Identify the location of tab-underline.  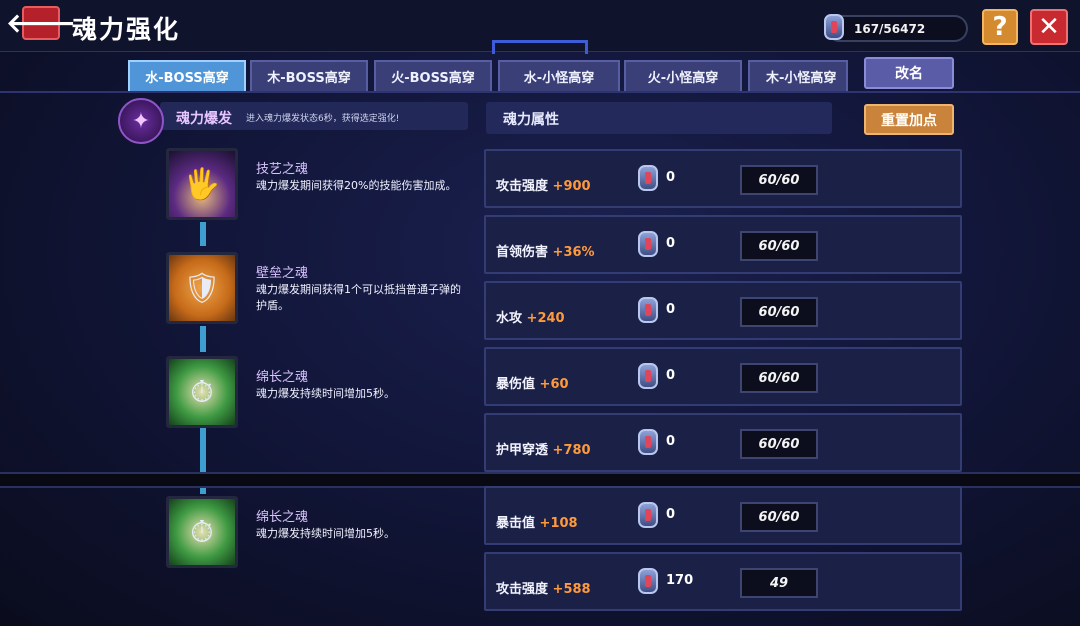
(540, 92).